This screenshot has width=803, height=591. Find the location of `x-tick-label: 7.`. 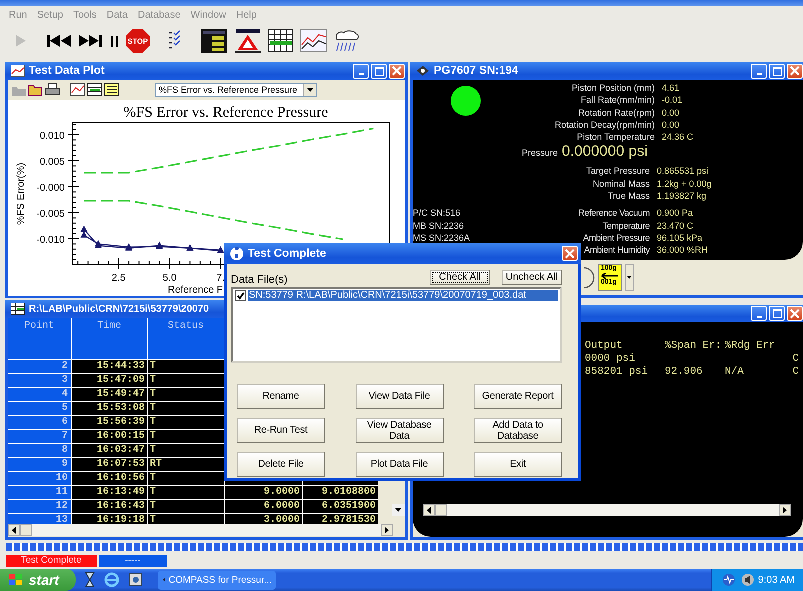

x-tick-label: 7. is located at coordinates (220, 278).